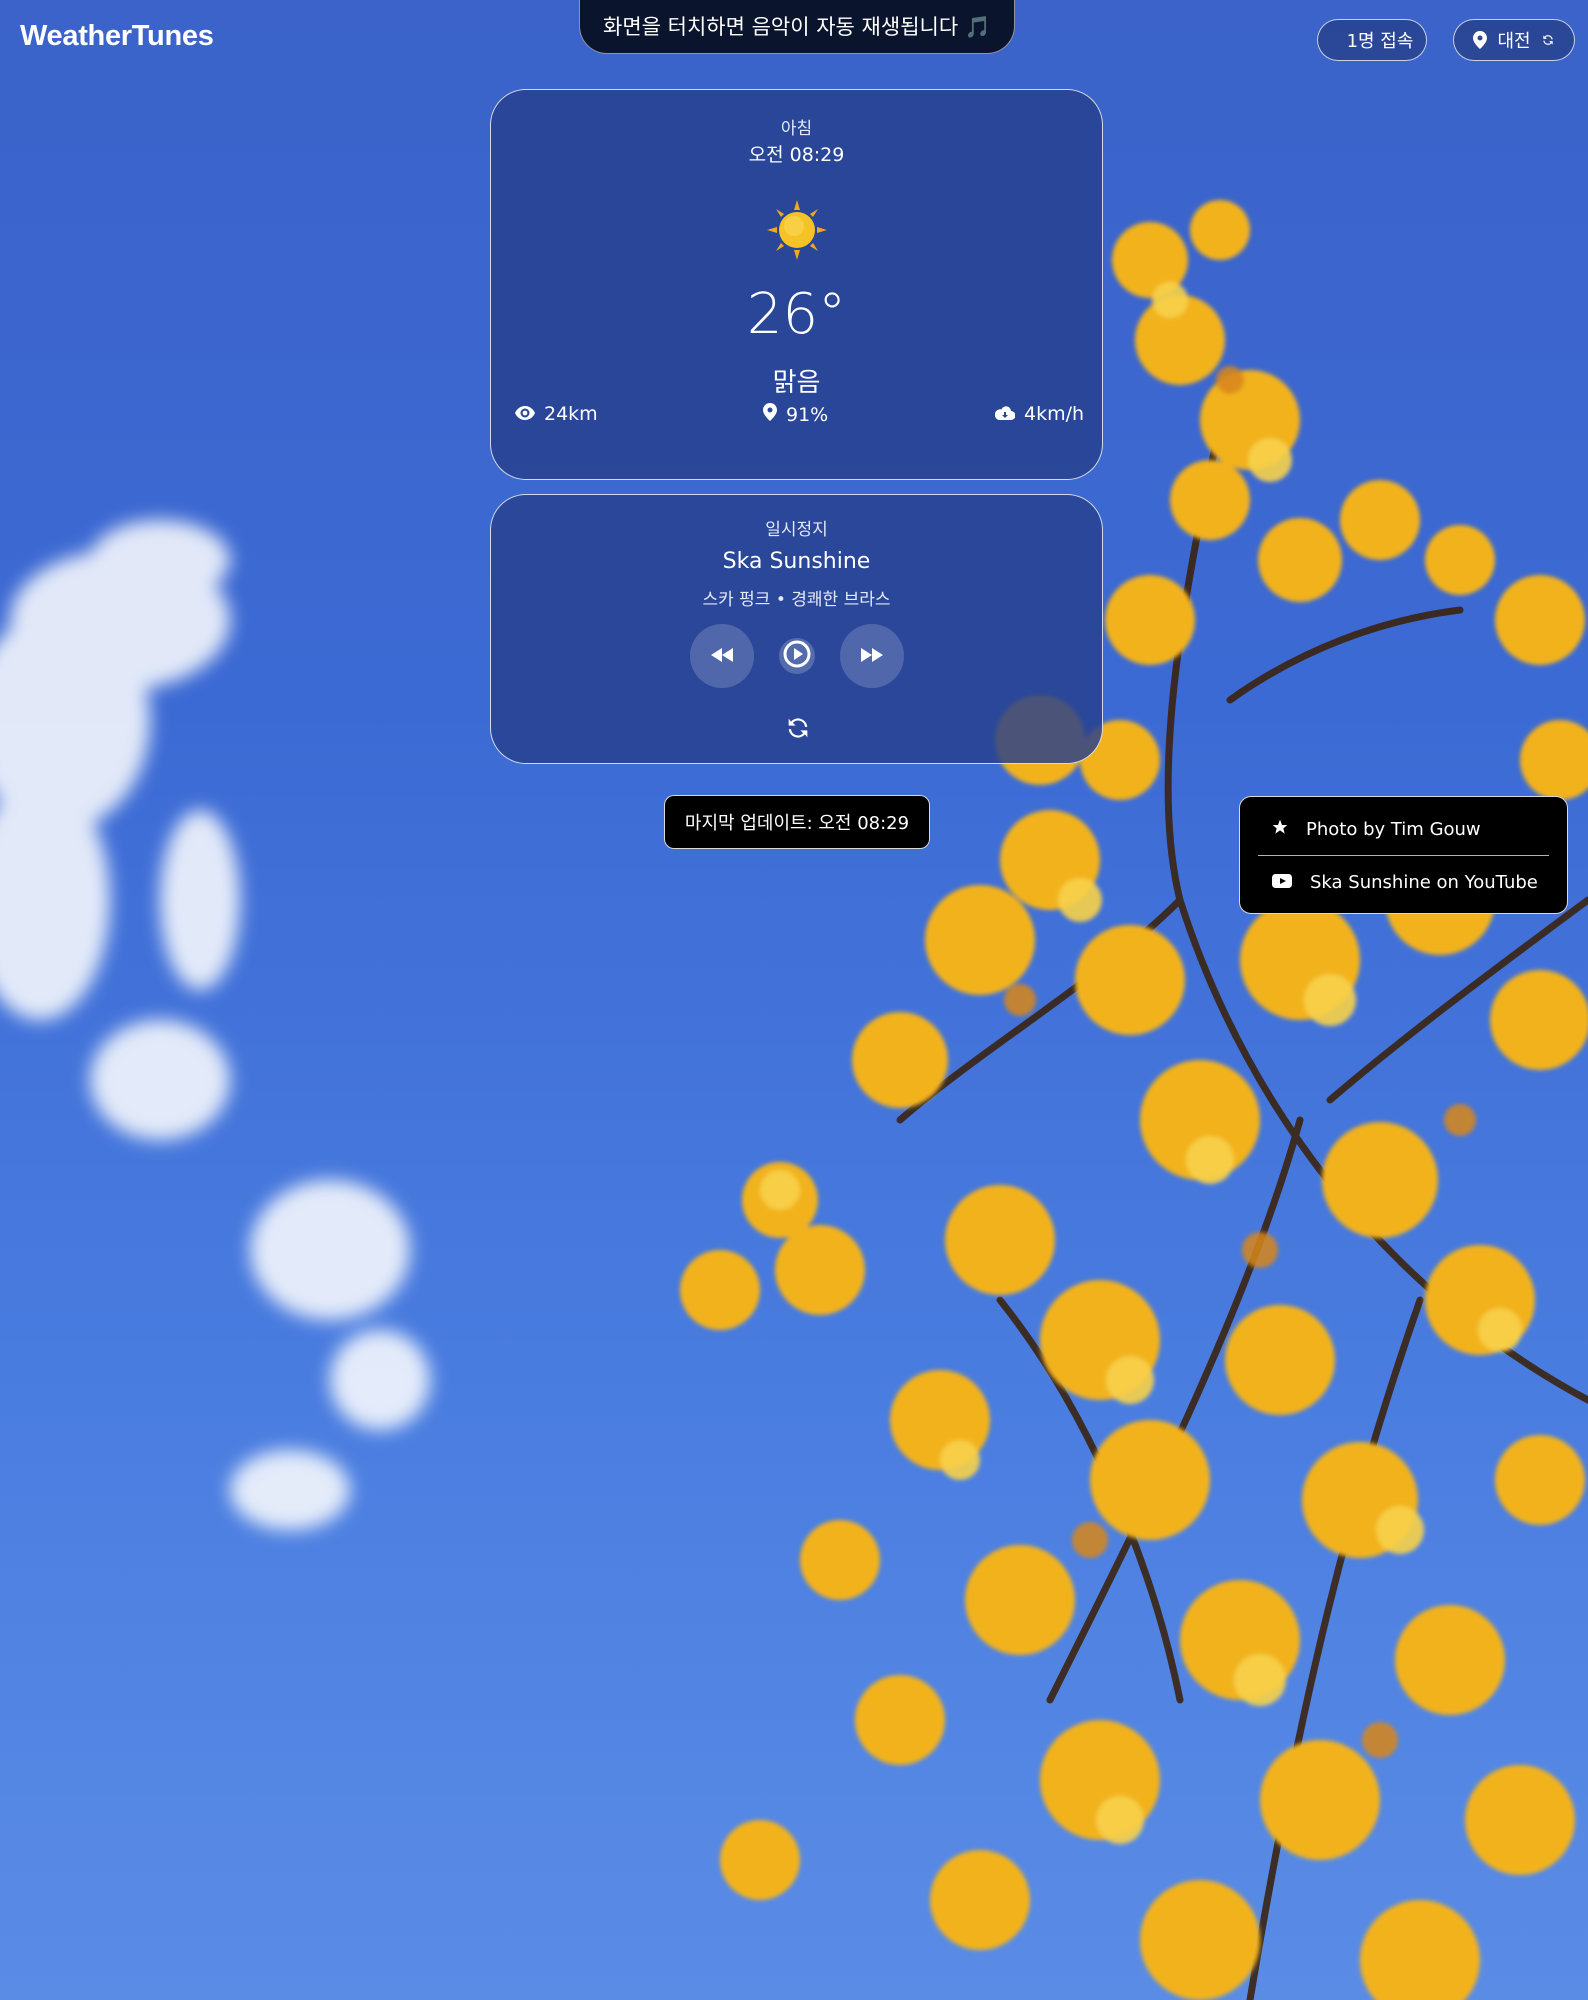  What do you see at coordinates (807, 414) in the screenshot?
I see `humidity-value: 91%` at bounding box center [807, 414].